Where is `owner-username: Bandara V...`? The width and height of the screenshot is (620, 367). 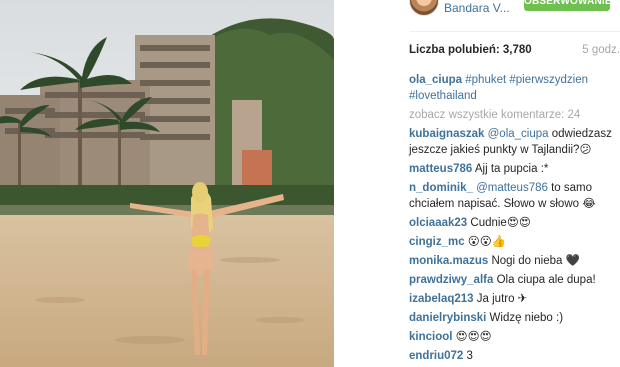
owner-username: Bandara V... is located at coordinates (477, 8).